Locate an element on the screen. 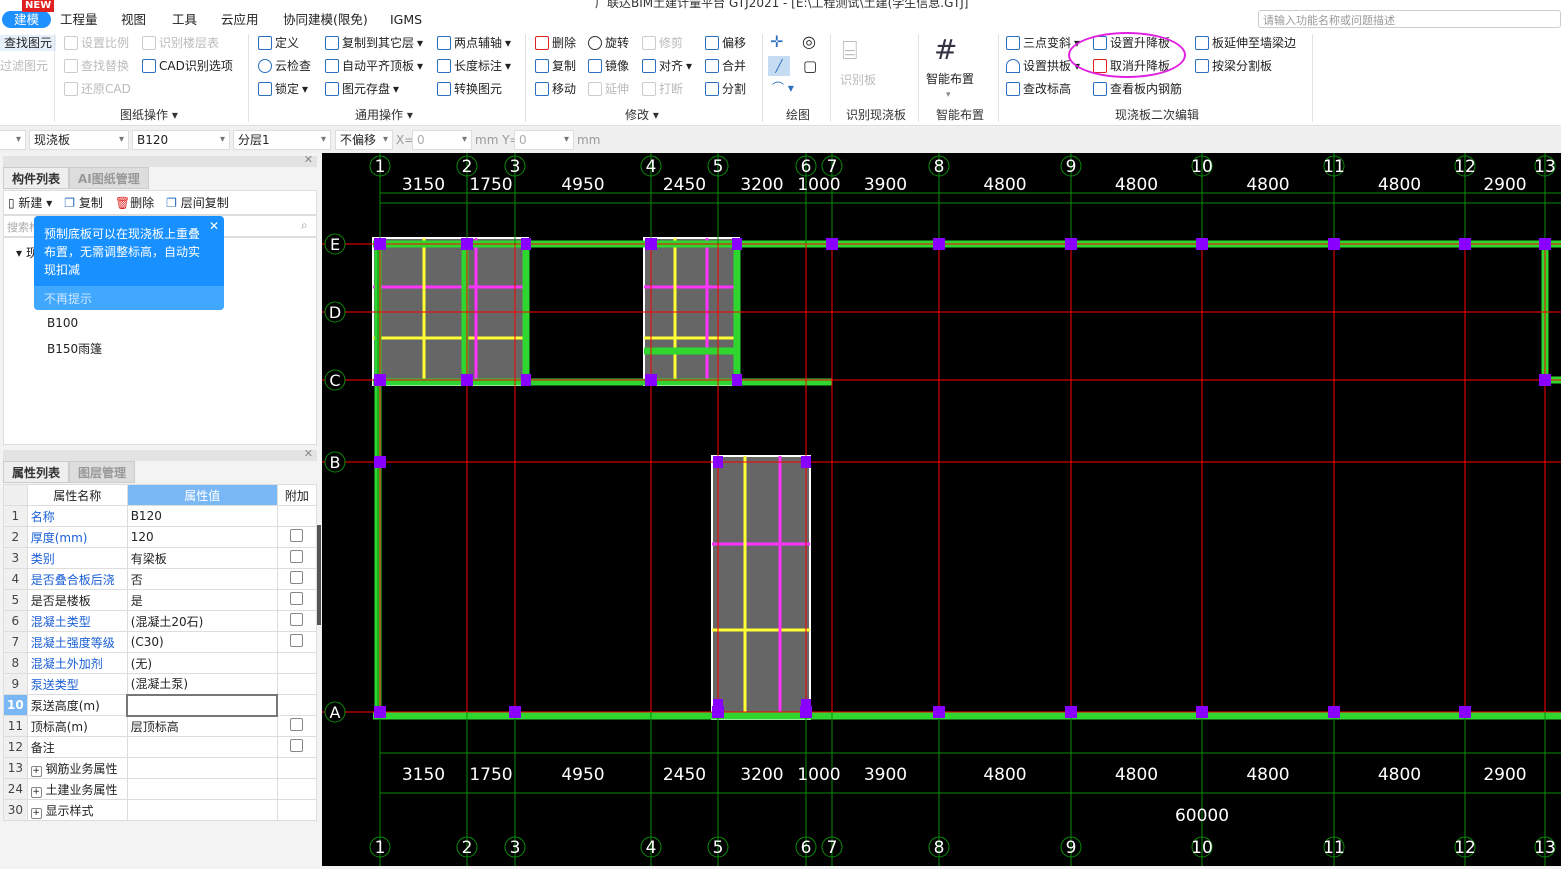  x-input: 0 is located at coordinates (442, 140).